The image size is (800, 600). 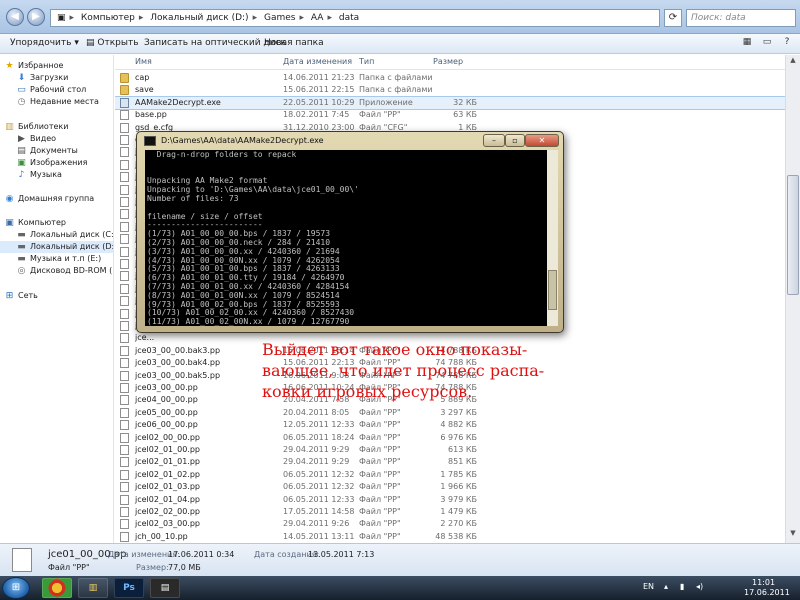 What do you see at coordinates (56, 247) in the screenshot?
I see `nav-drive-d: ▬ Локальный диск (D:)` at bounding box center [56, 247].